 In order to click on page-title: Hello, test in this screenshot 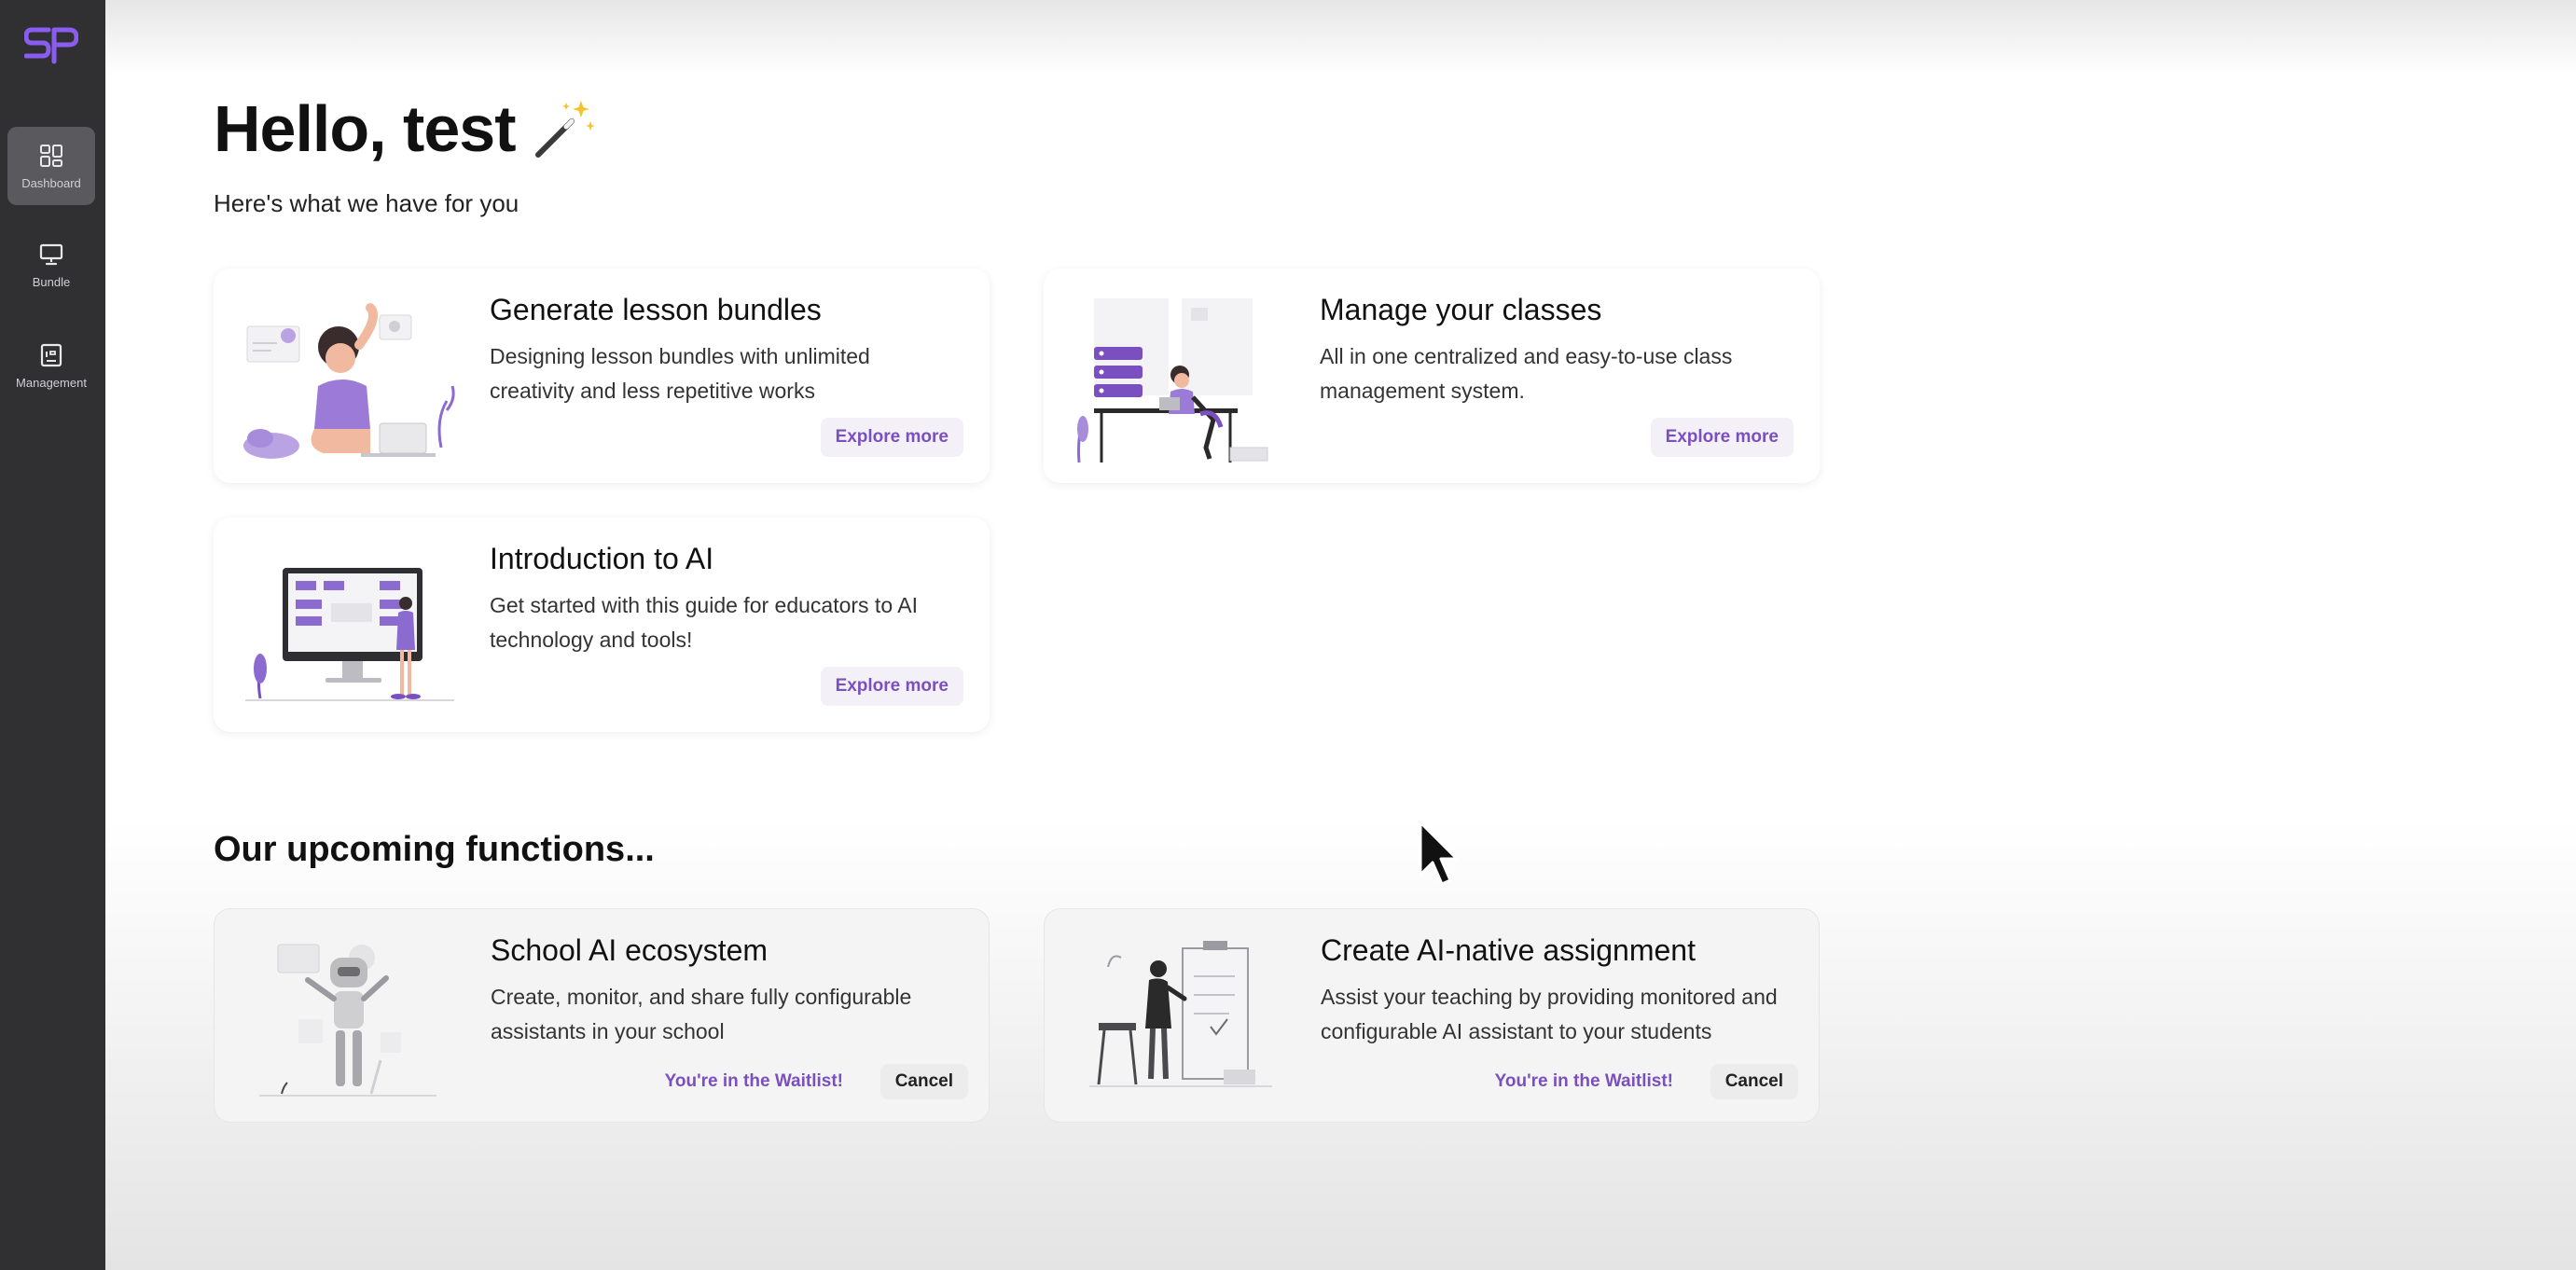, I will do `click(405, 128)`.